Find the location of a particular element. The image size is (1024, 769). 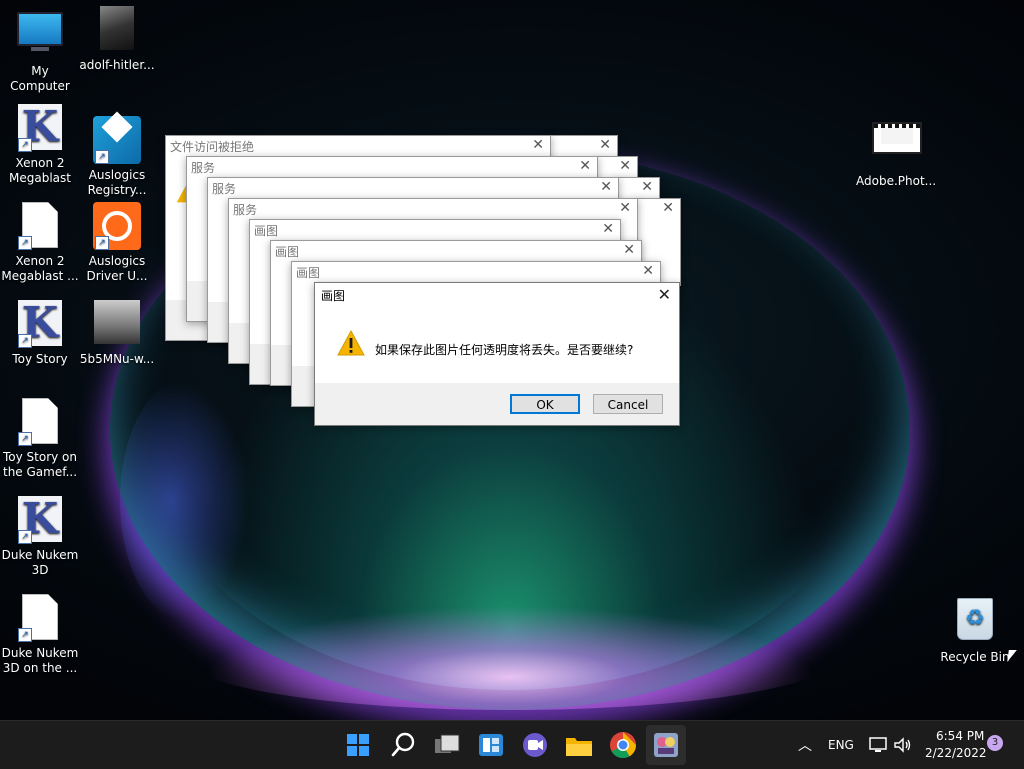

task-view-icon is located at coordinates (447, 745).